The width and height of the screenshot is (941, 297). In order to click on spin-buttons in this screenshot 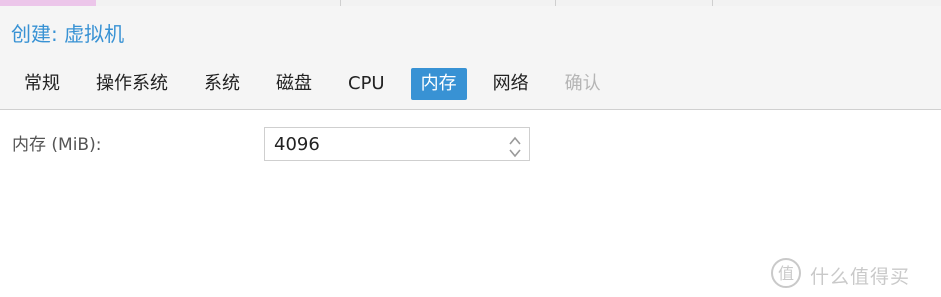, I will do `click(515, 145)`.